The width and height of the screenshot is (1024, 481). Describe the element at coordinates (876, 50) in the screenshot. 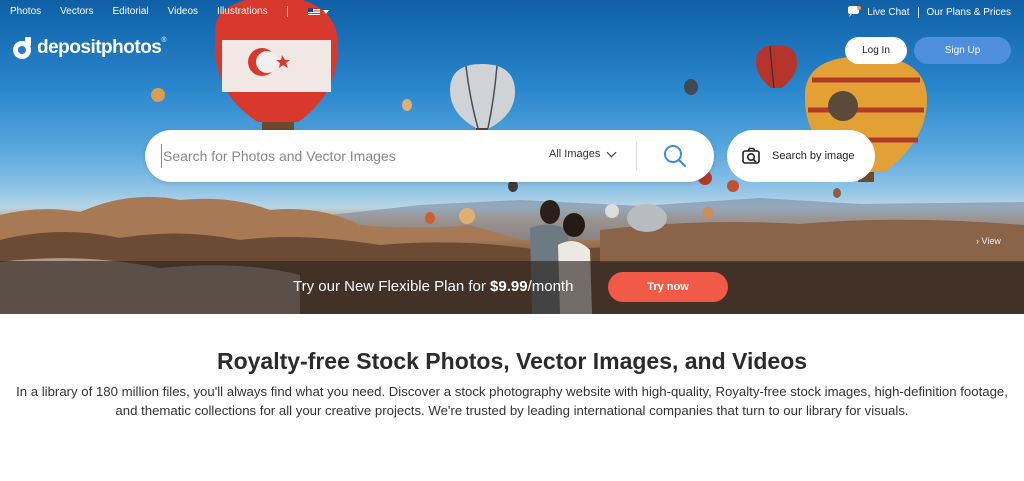

I see `login-button: Log In` at that location.